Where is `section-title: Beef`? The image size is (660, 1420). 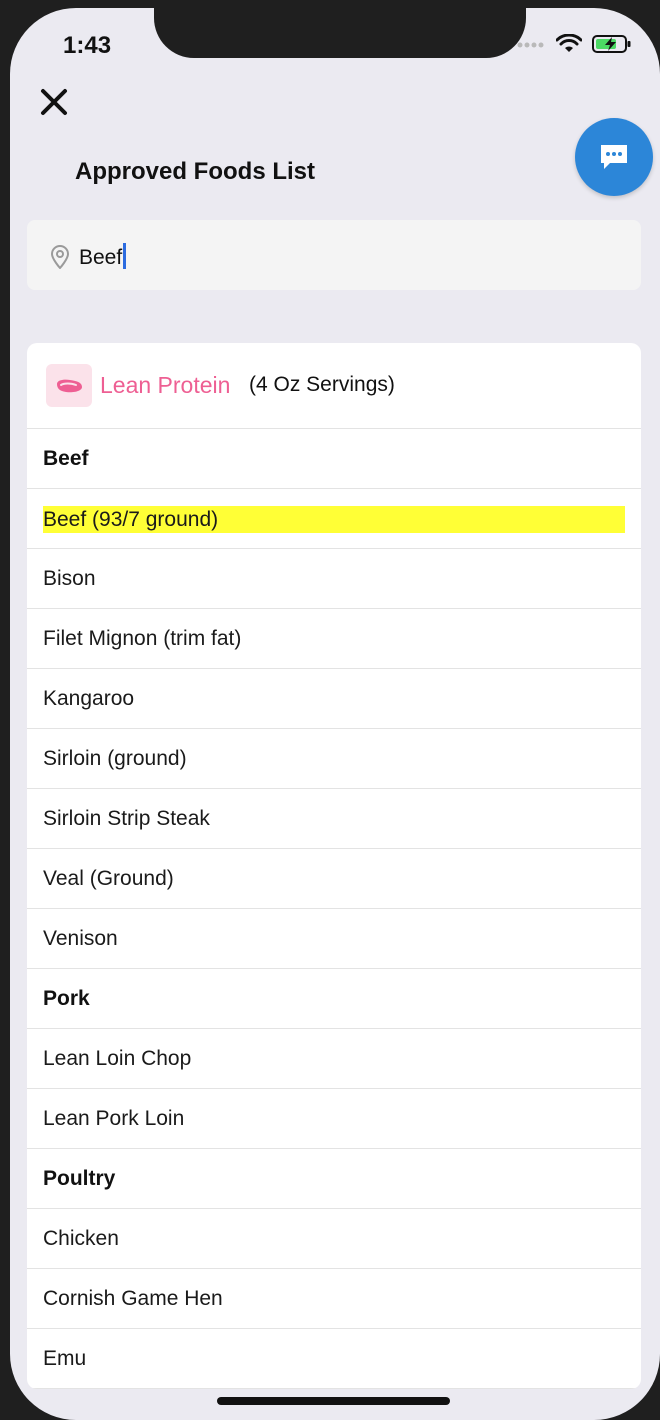
section-title: Beef is located at coordinates (66, 458).